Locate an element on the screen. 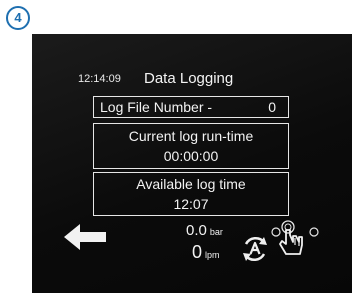 Image resolution: width=352 pixels, height=293 pixels. touch-hand-icon is located at coordinates (295, 239).